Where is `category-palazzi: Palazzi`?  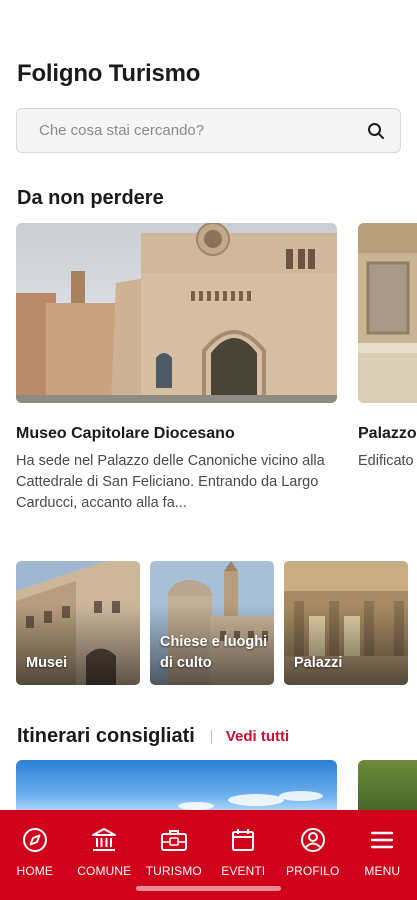
category-palazzi: Palazzi is located at coordinates (346, 623).